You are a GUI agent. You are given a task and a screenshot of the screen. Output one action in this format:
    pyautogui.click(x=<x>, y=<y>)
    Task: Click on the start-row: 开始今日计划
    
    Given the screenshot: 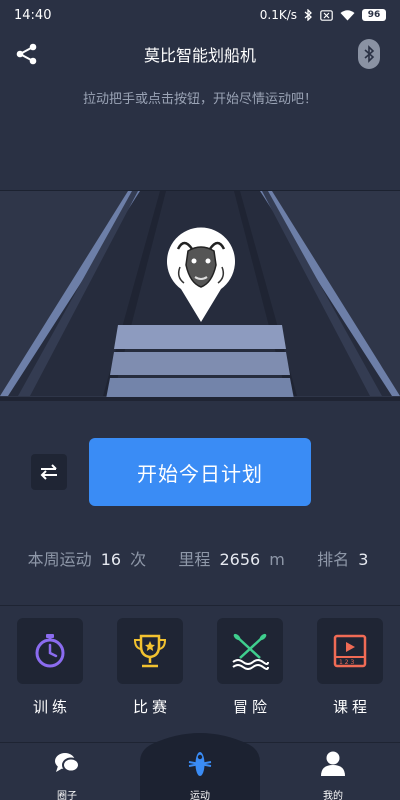 What is the action you would take?
    pyautogui.click(x=200, y=472)
    